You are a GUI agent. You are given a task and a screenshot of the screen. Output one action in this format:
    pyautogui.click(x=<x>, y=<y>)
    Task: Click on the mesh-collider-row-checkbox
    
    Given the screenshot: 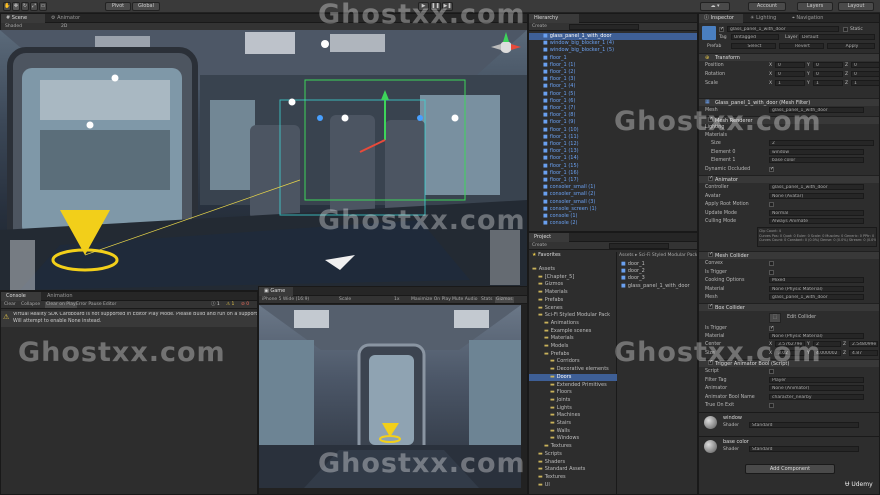 What is the action you would take?
    pyautogui.click(x=771, y=263)
    